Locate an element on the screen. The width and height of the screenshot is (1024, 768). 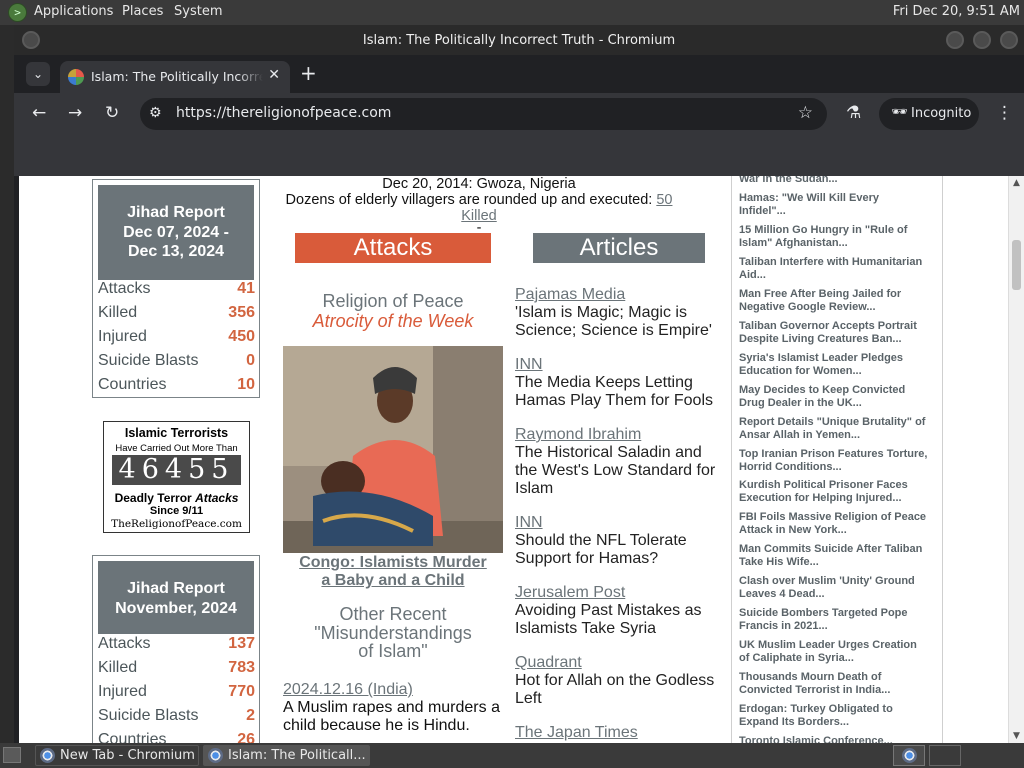
incognito-label: Incognito is located at coordinates (941, 113).